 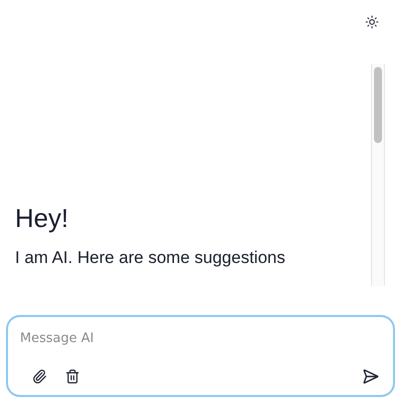 I want to click on theme-toggle-button, so click(x=372, y=22).